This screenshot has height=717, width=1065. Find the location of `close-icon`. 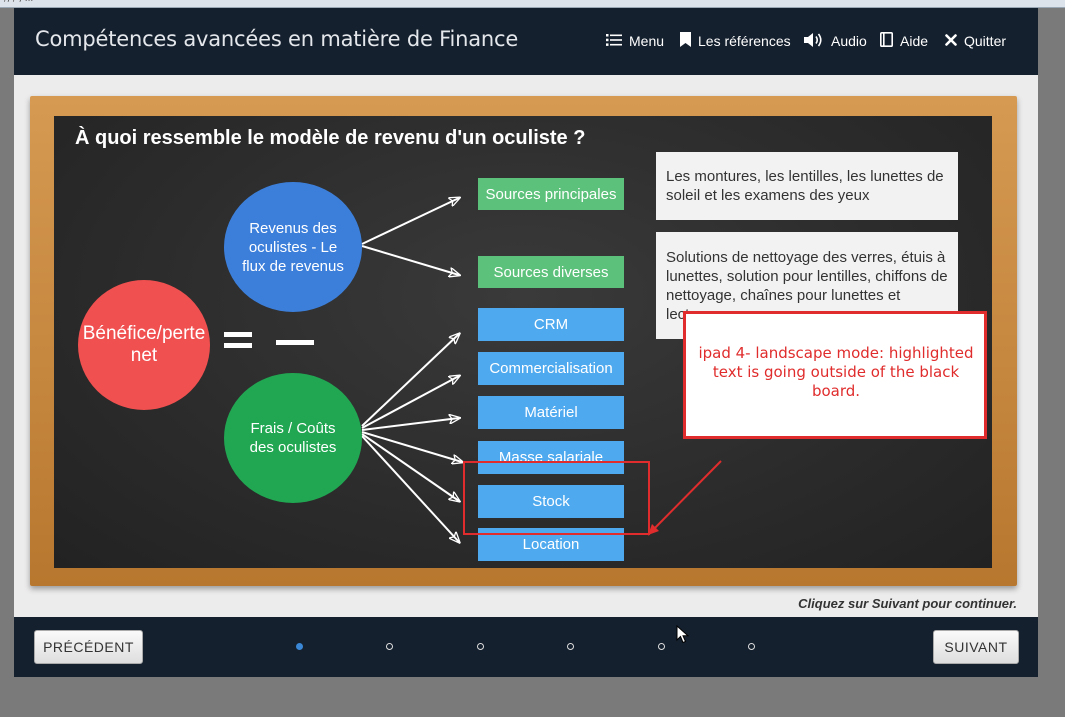

close-icon is located at coordinates (951, 41).